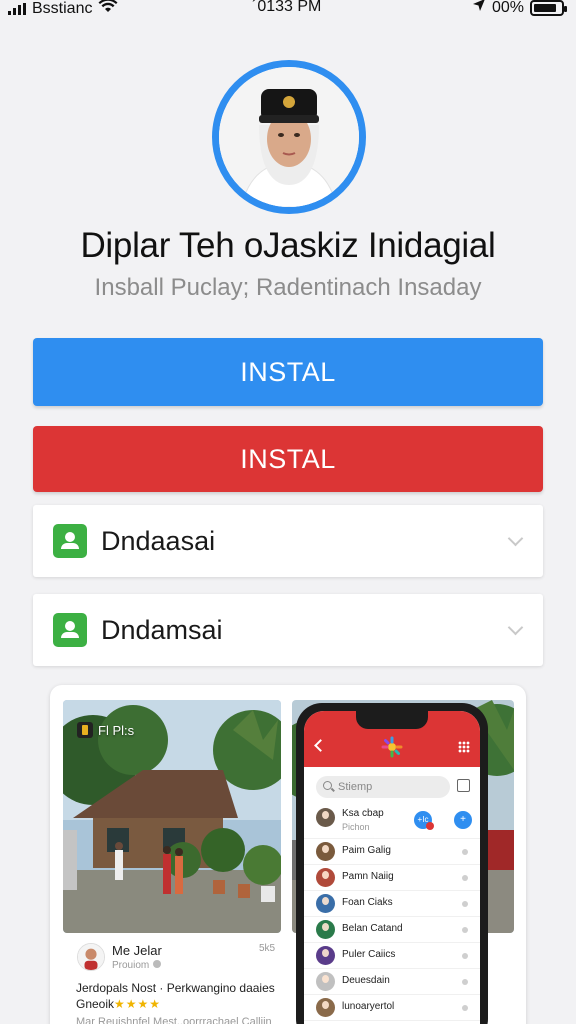 This screenshot has height=1024, width=576. I want to click on list-item: Puler Caiics, so click(392, 956).